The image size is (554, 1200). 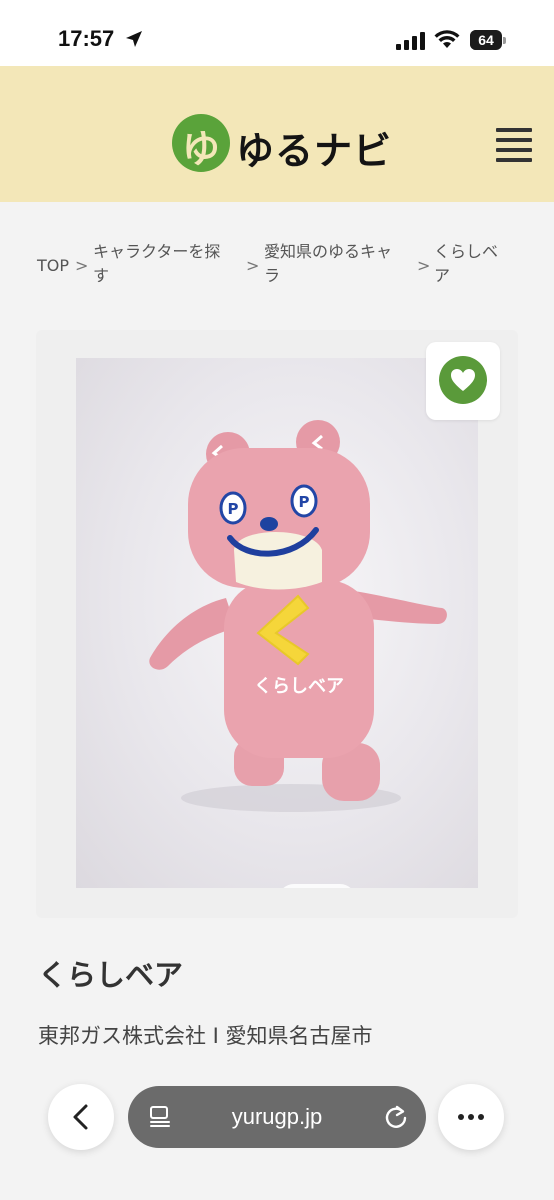 I want to click on heart-icon, so click(x=463, y=380).